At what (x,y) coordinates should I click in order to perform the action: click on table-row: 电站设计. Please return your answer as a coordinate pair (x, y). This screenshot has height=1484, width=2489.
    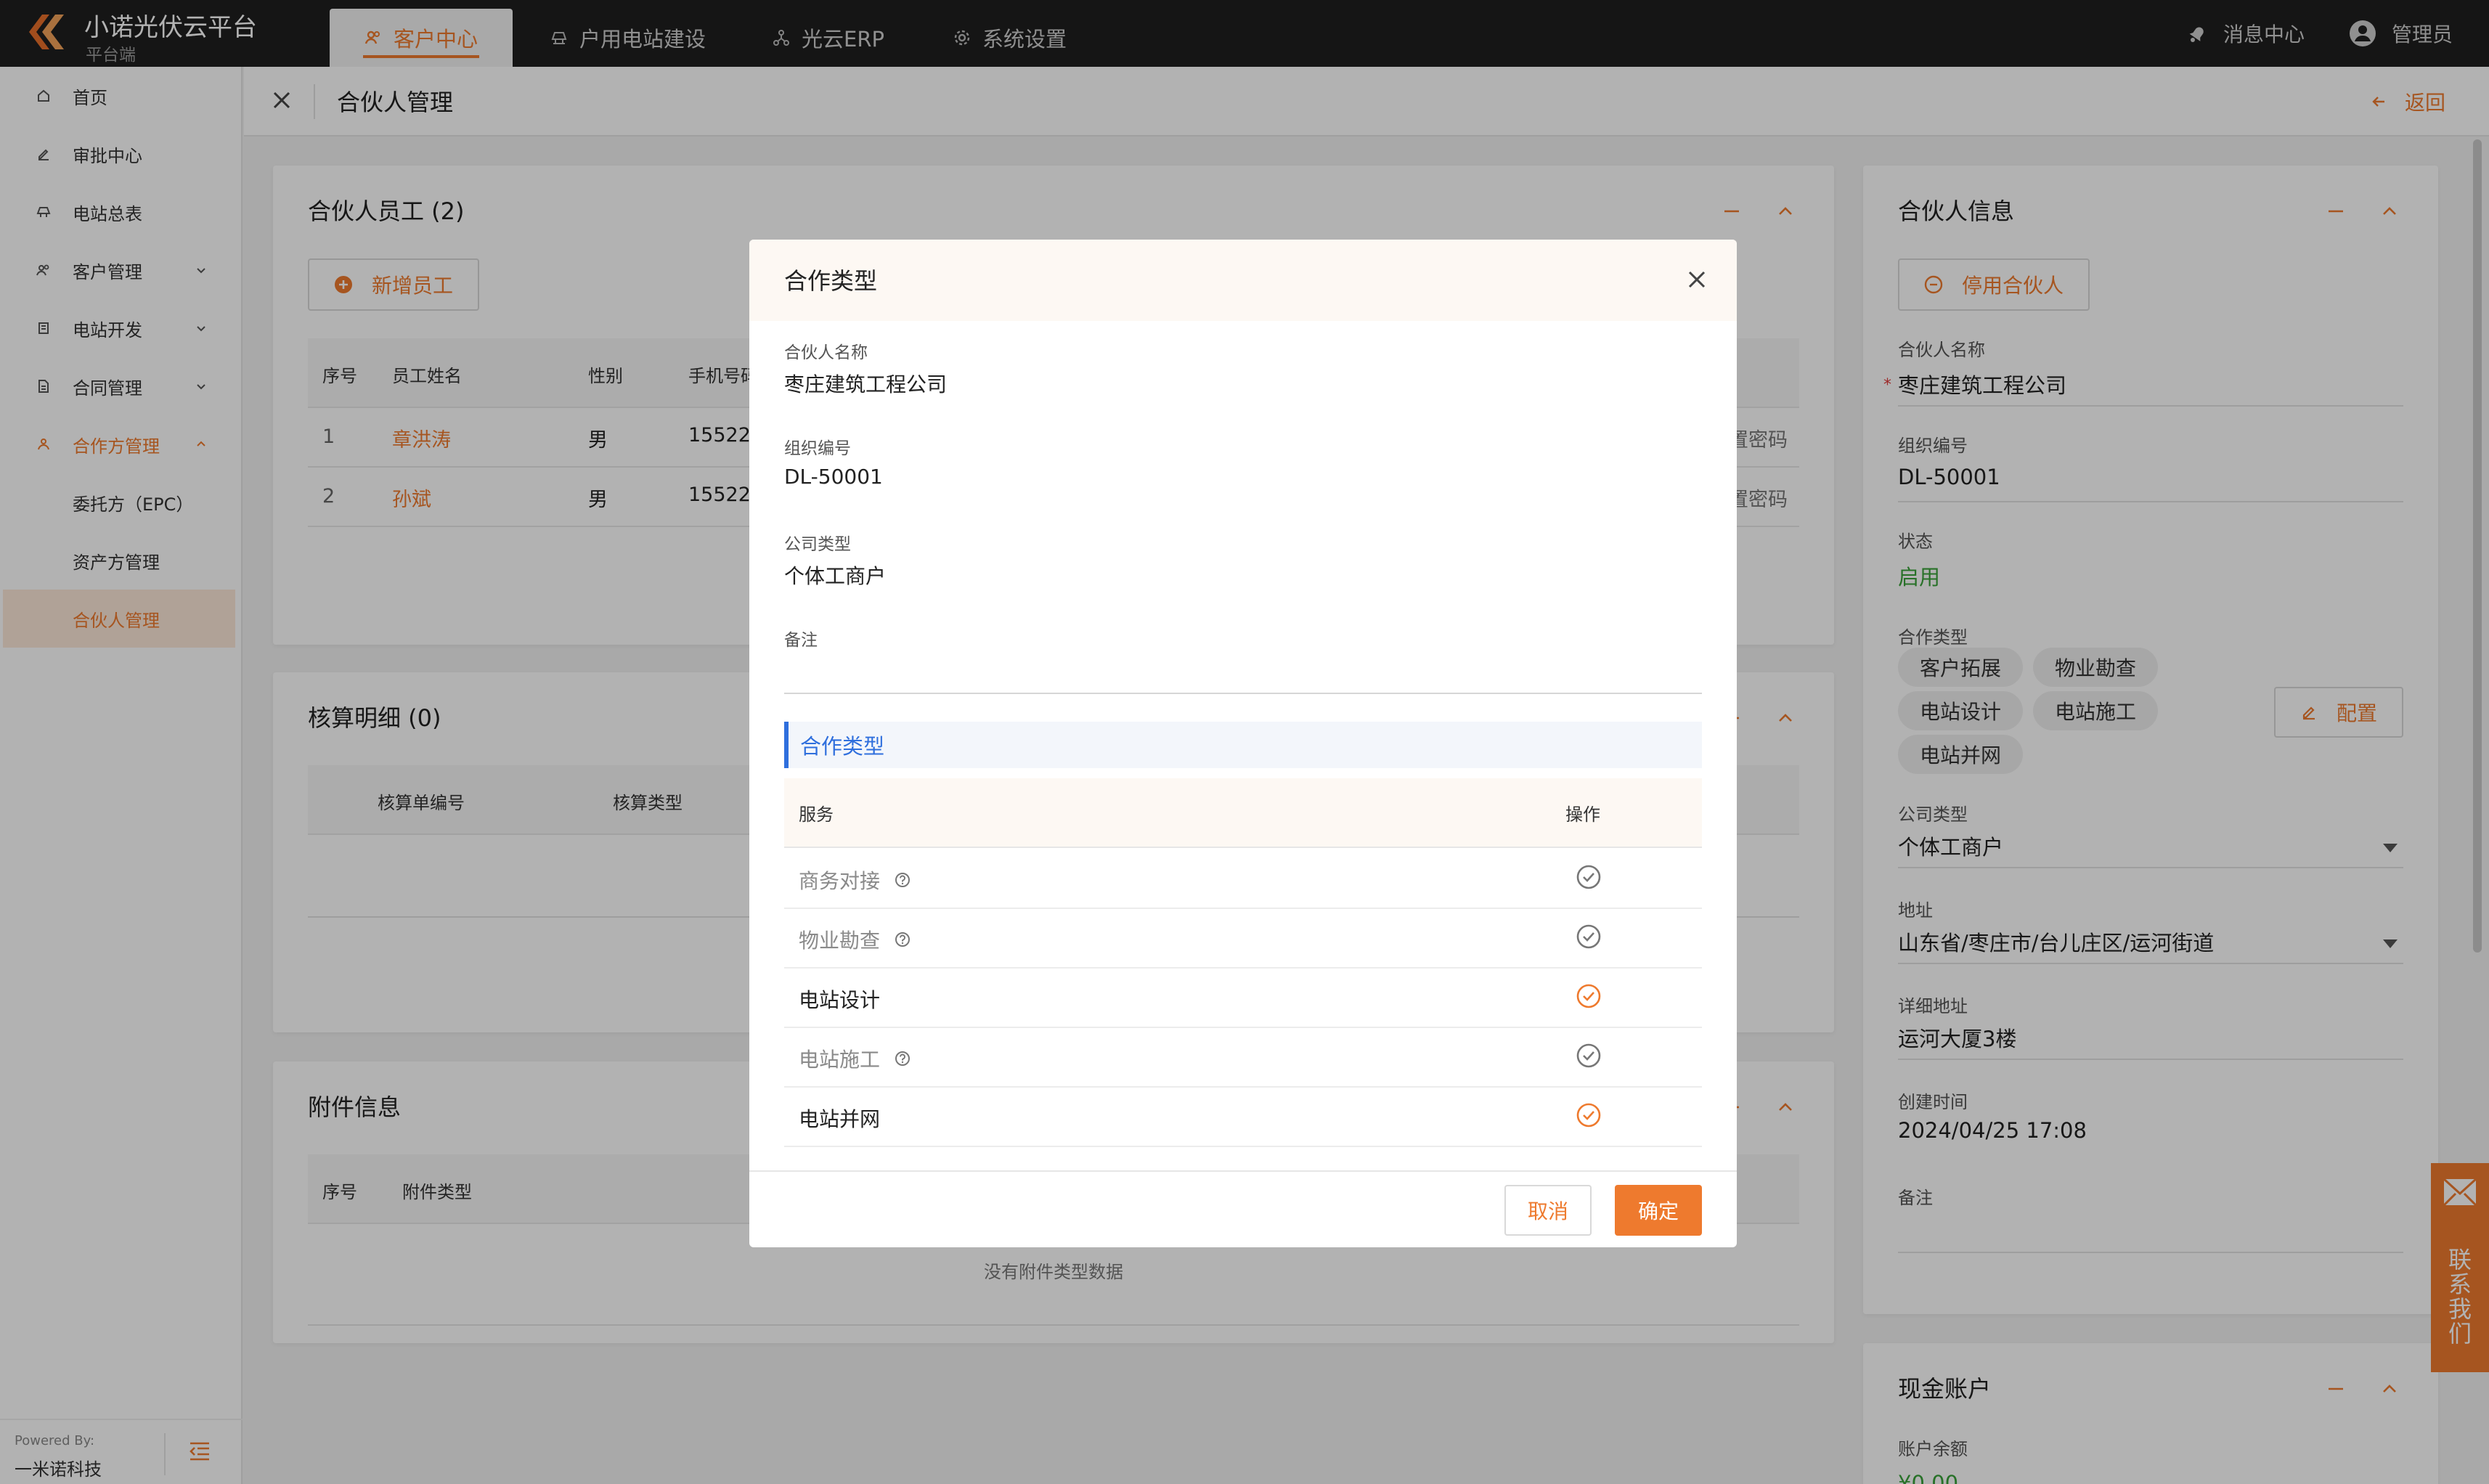
    Looking at the image, I should click on (1243, 998).